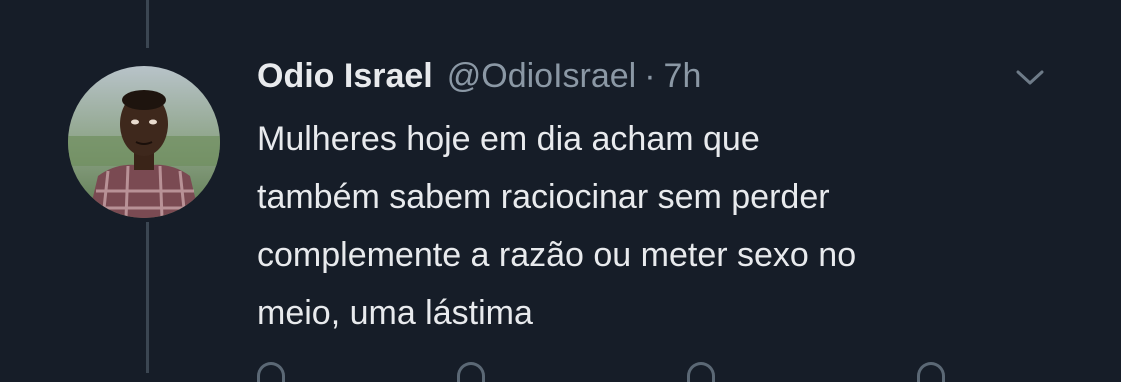 The image size is (1121, 382). I want to click on display-name: Odio Israel, so click(345, 76).